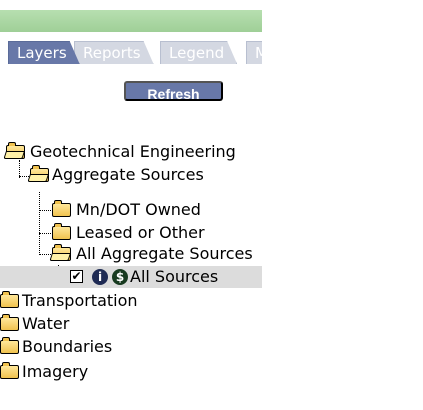 The height and width of the screenshot is (410, 423). Describe the element at coordinates (174, 276) in the screenshot. I see `tree-label: All Sources` at that location.